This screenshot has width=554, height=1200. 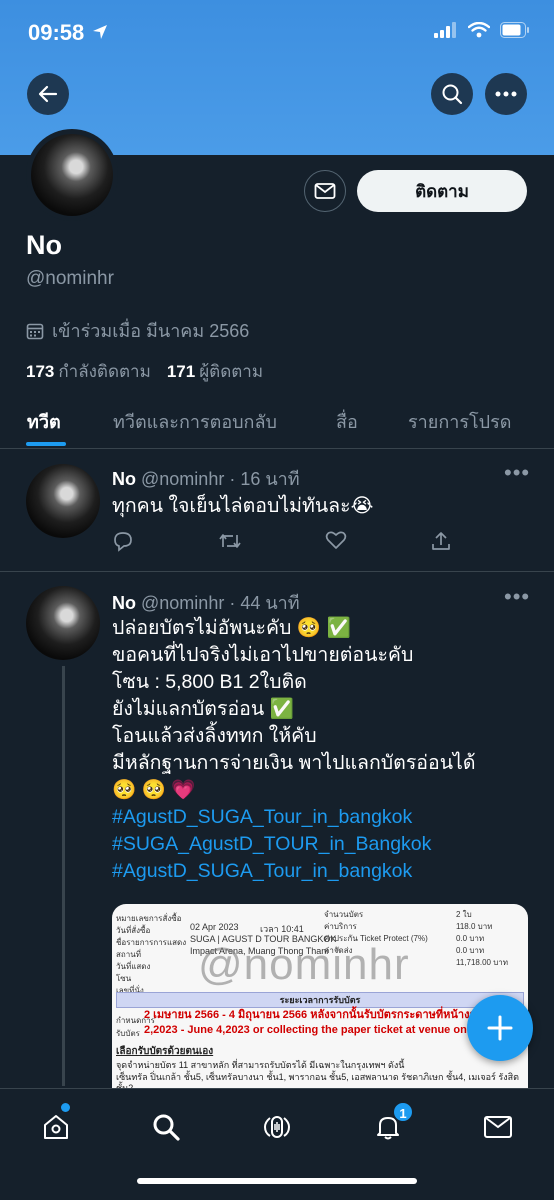 What do you see at coordinates (44, 245) in the screenshot?
I see `profile-name: No` at bounding box center [44, 245].